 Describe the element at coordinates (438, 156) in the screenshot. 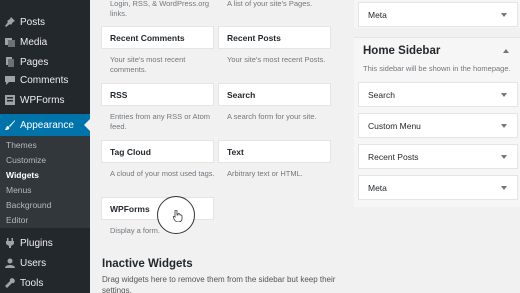

I see `sidebar-widget-recent-posts: Recent Posts` at that location.